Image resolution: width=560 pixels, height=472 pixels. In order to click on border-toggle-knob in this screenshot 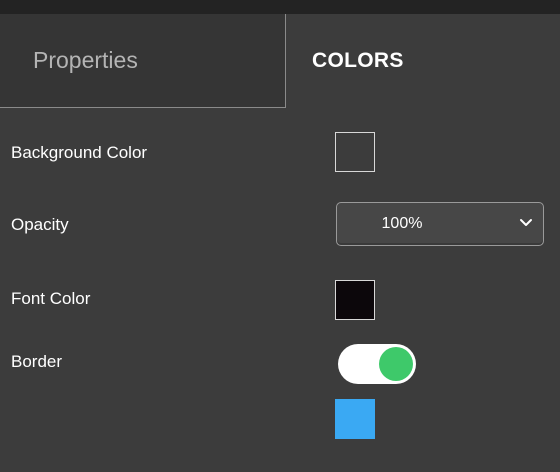, I will do `click(396, 364)`.